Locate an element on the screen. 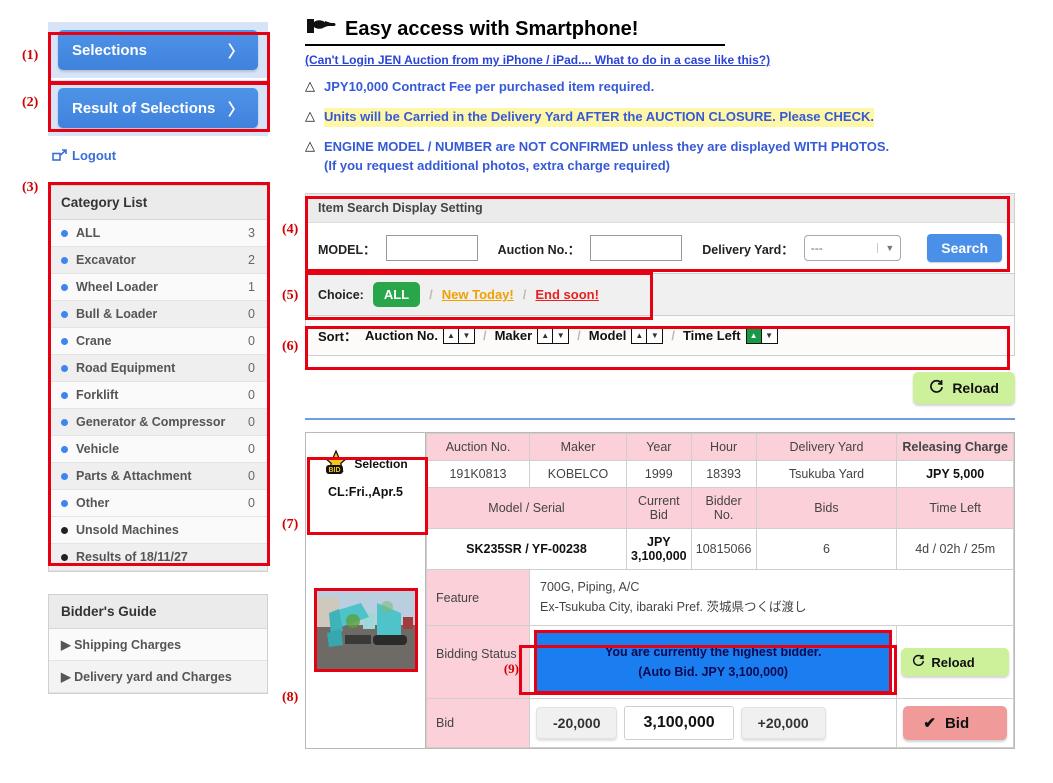  selection-cell: BID Selection CL:Fri.,Apr.5 is located at coordinates (365, 472).